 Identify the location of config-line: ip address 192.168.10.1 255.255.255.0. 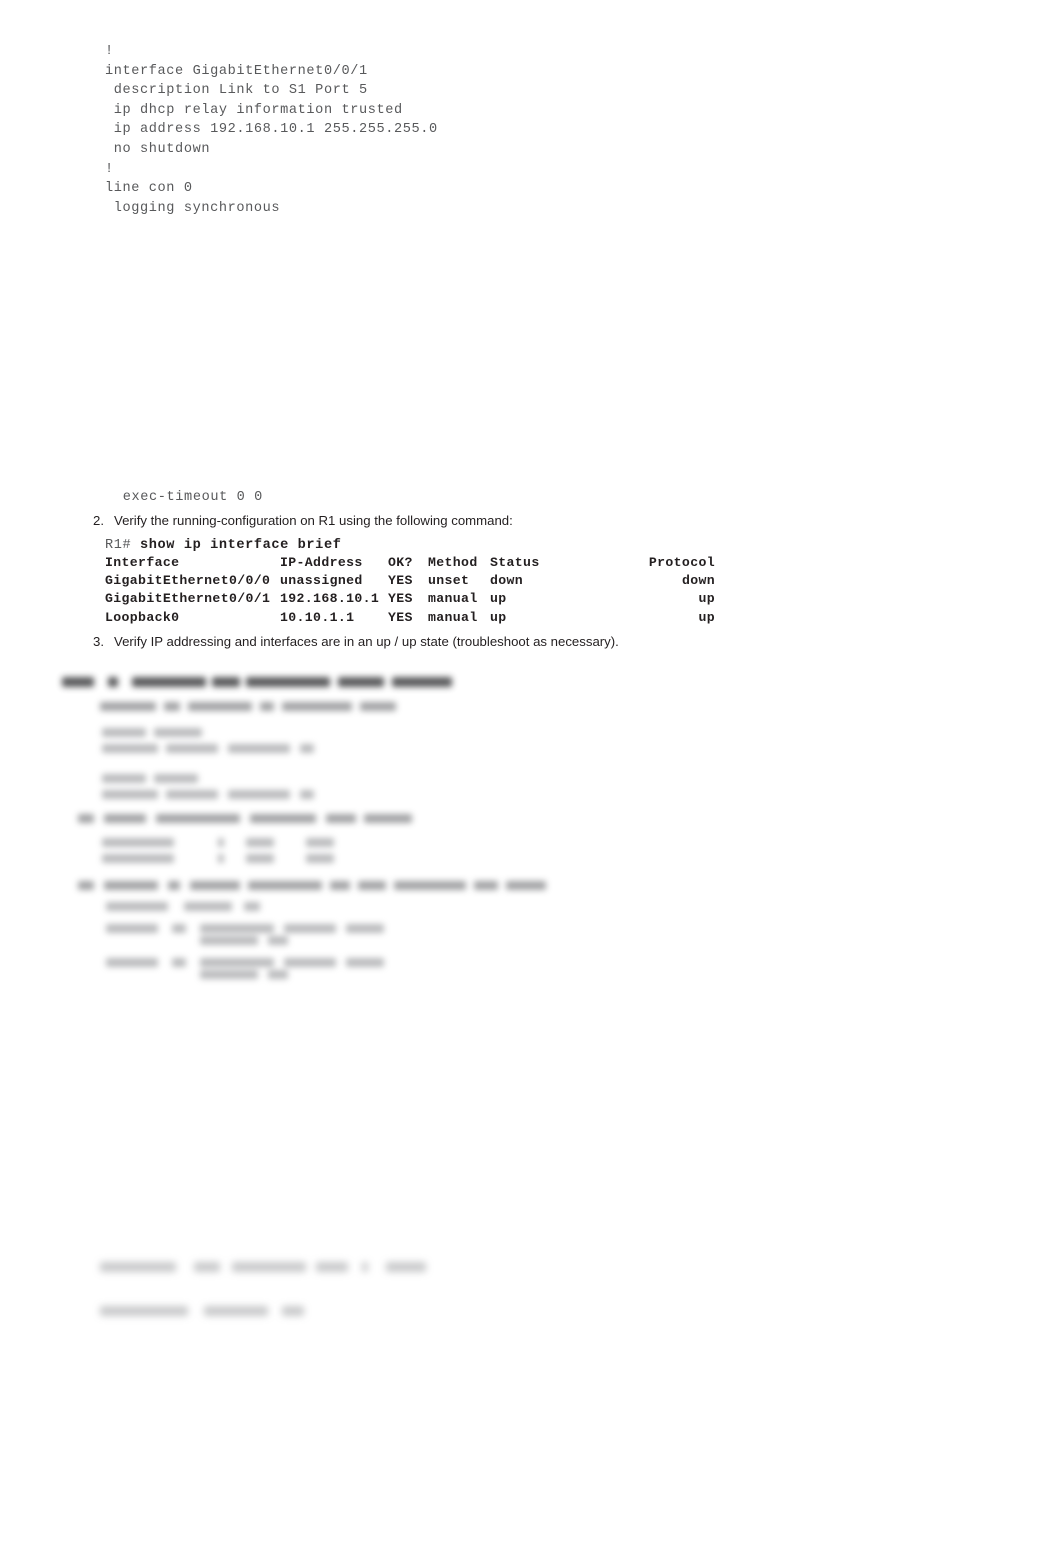
(271, 130).